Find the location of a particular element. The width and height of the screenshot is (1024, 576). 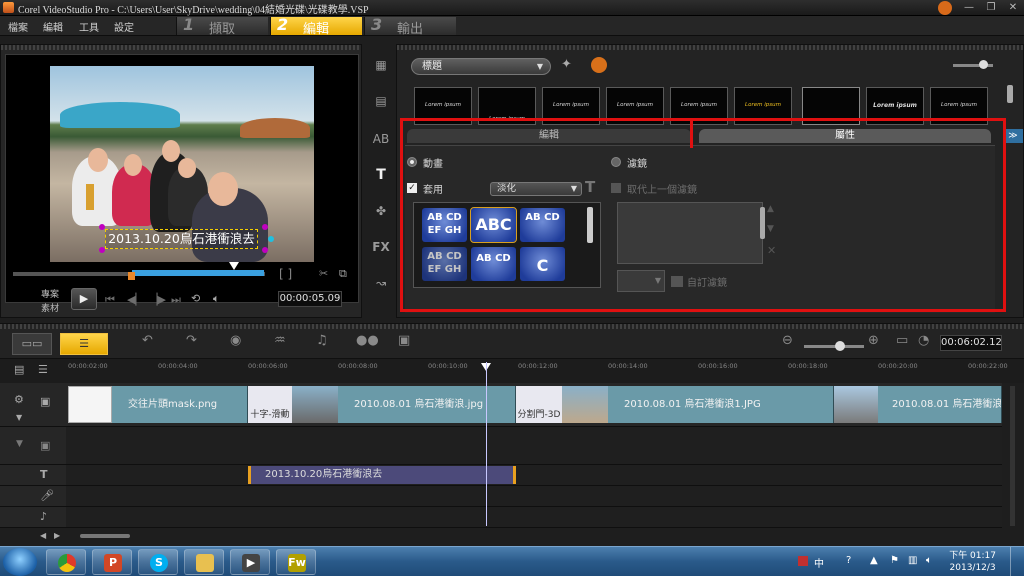

explorer-app is located at coordinates (204, 562).